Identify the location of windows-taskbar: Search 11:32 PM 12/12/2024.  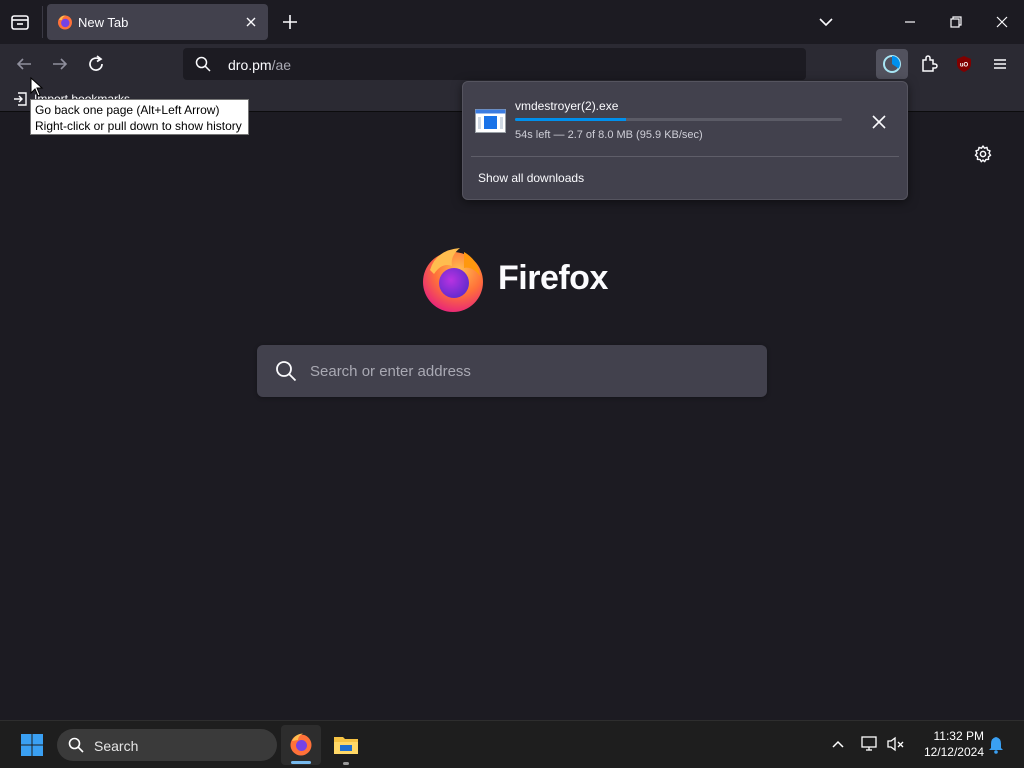
(512, 744).